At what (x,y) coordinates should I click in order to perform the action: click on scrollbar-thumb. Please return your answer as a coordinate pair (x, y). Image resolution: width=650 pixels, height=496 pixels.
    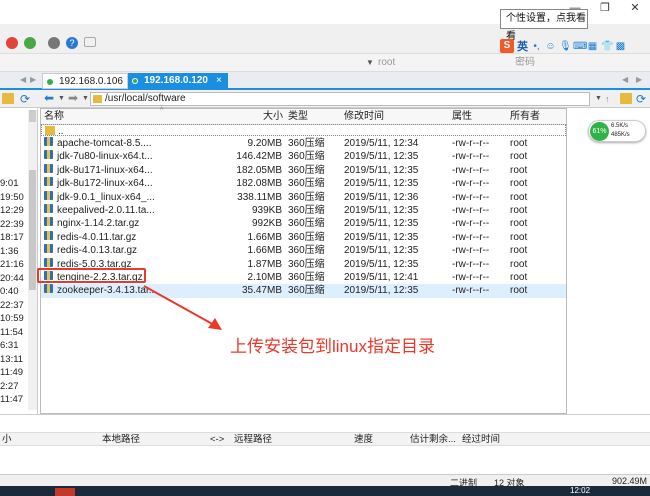
    Looking at the image, I should click on (32, 230).